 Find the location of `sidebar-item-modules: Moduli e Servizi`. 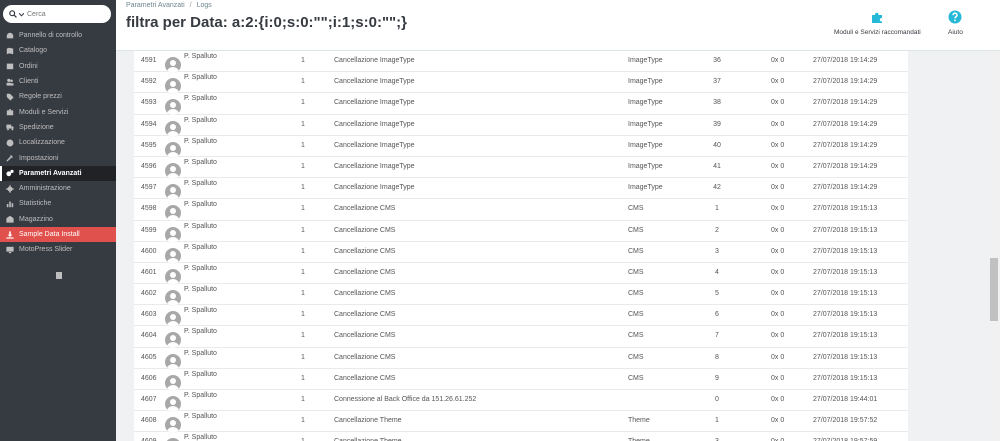

sidebar-item-modules: Moduli e Servizi is located at coordinates (58, 111).